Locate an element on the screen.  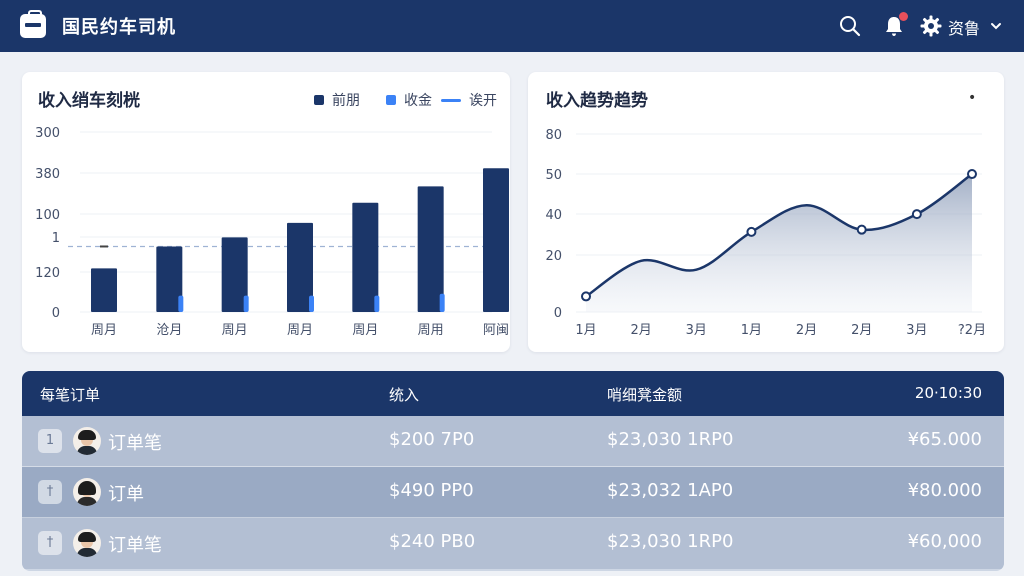
order-income: $240 PB0 is located at coordinates (432, 541).